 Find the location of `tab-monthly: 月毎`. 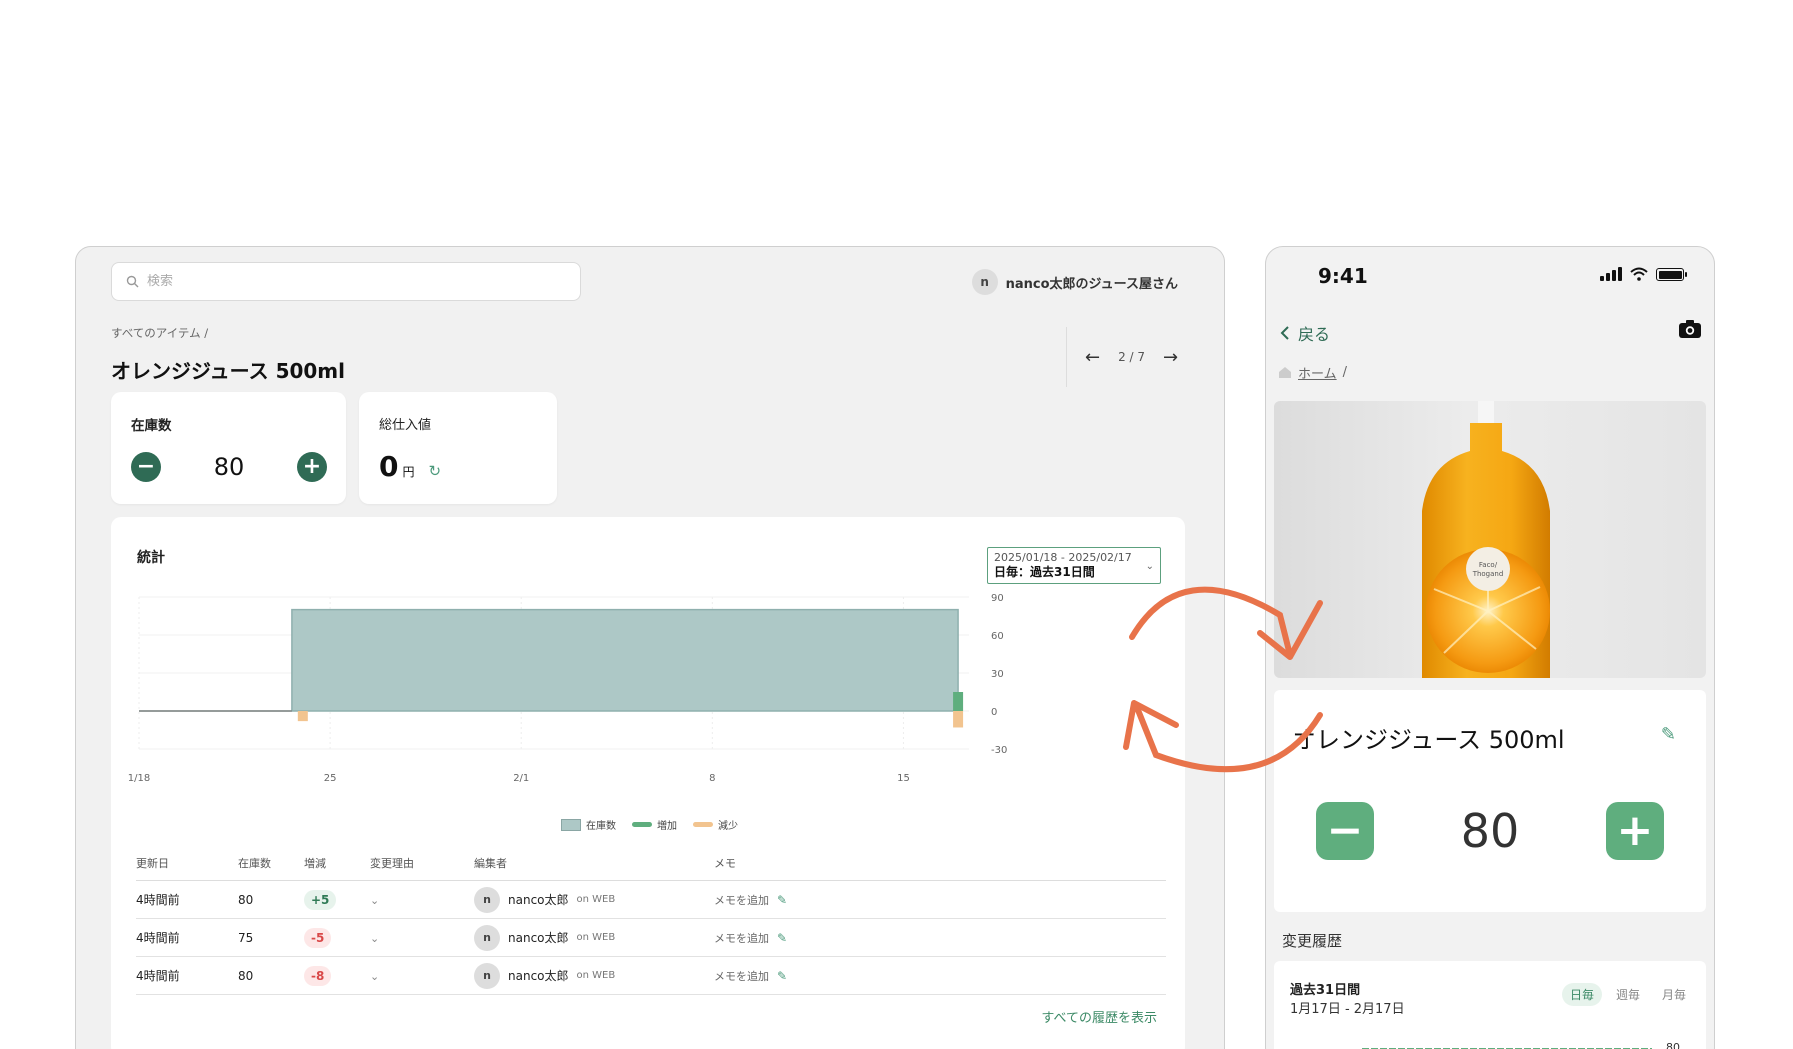

tab-monthly: 月毎 is located at coordinates (1674, 994).